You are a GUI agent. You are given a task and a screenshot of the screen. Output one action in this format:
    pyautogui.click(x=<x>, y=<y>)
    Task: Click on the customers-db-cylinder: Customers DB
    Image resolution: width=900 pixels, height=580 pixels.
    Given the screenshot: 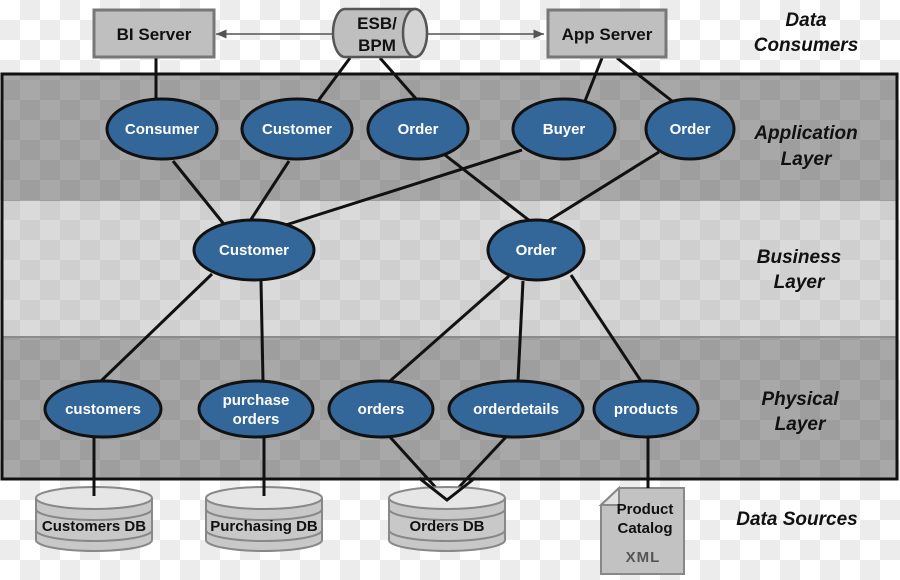 What is the action you would take?
    pyautogui.click(x=94, y=519)
    